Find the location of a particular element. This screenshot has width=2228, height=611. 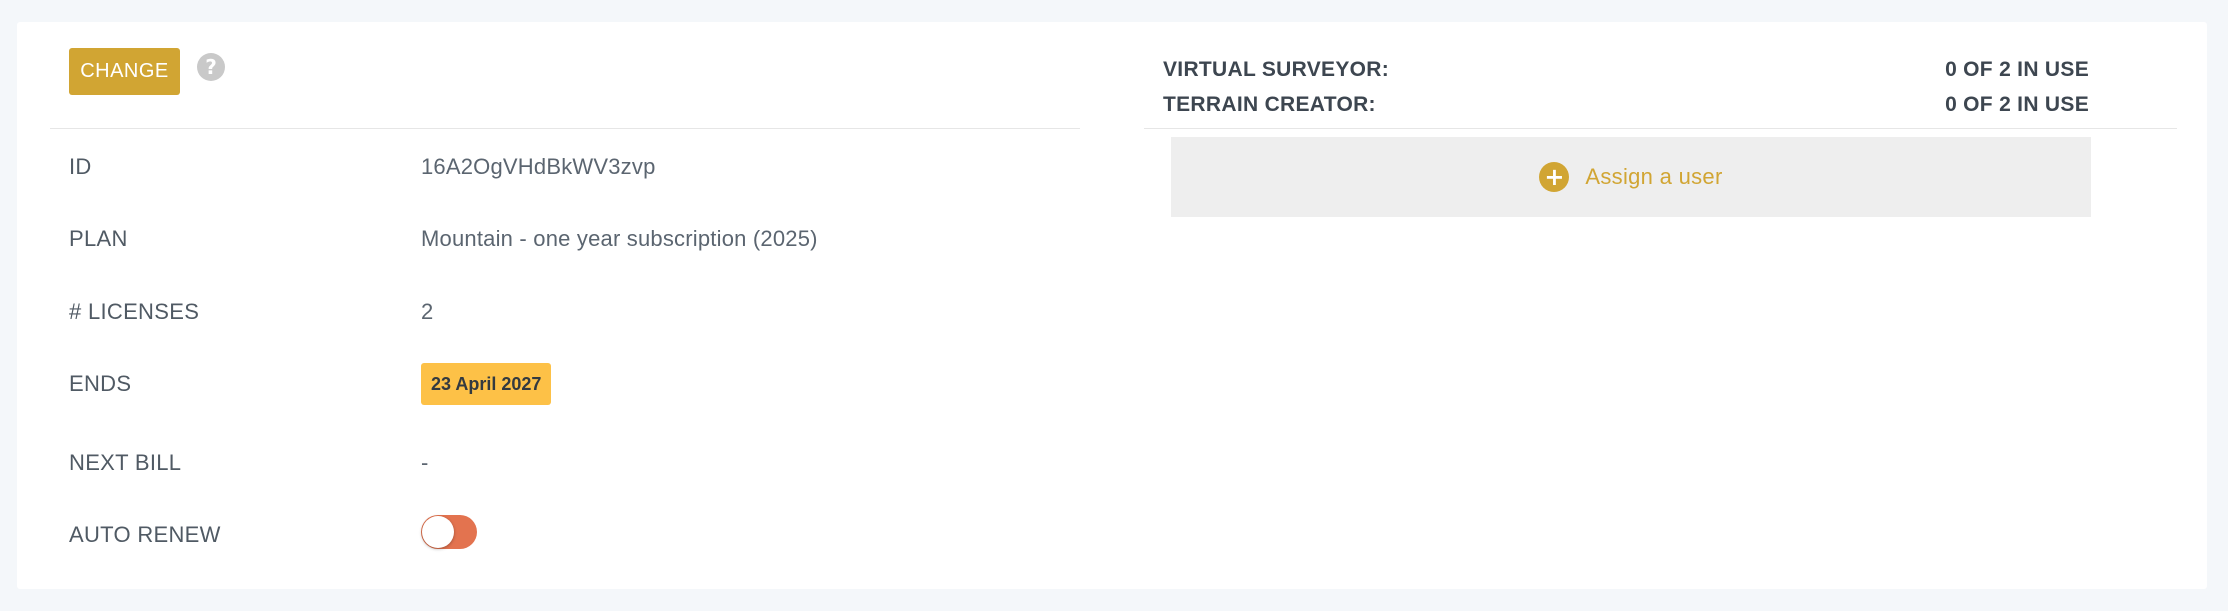

change-button: CHANGE is located at coordinates (124, 71).